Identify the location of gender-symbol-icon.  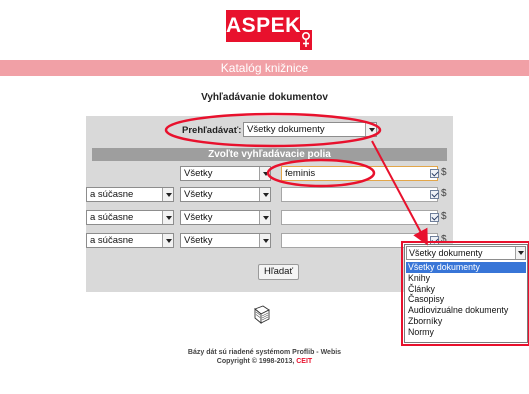
(306, 40).